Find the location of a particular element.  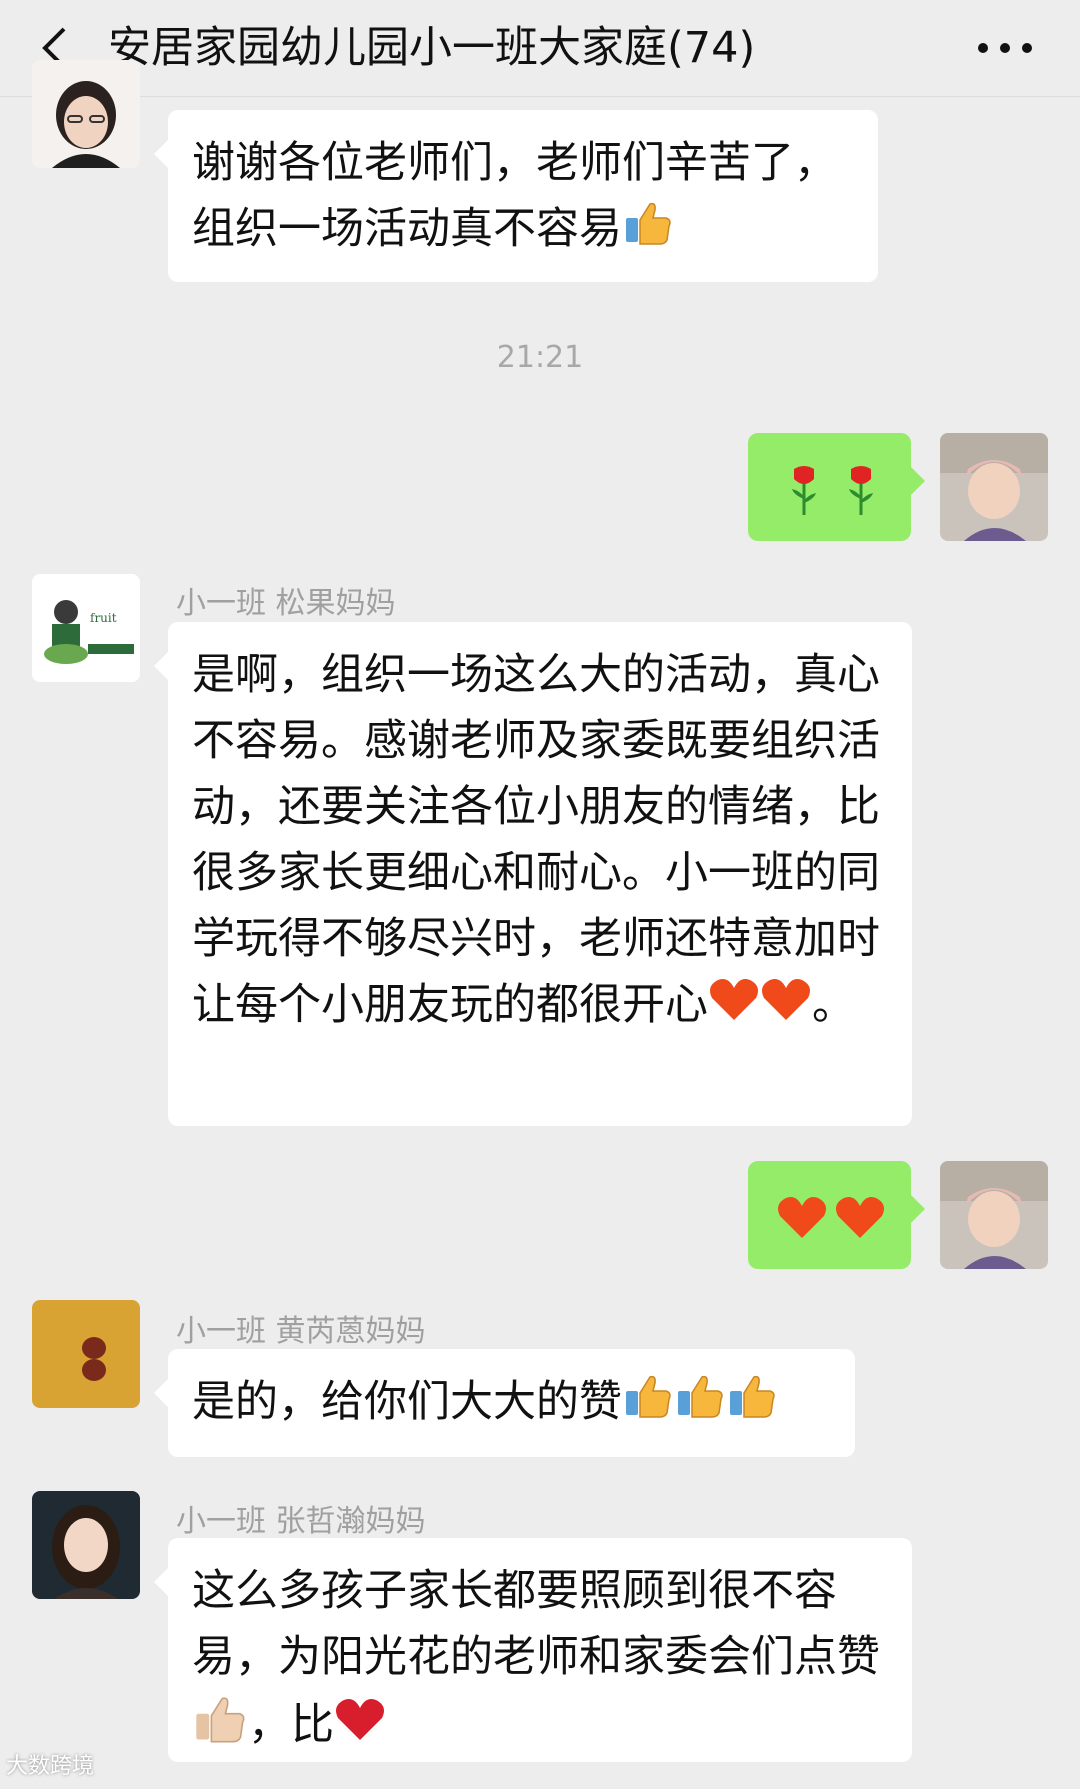

svg-text: fruit is located at coordinates (103, 618).